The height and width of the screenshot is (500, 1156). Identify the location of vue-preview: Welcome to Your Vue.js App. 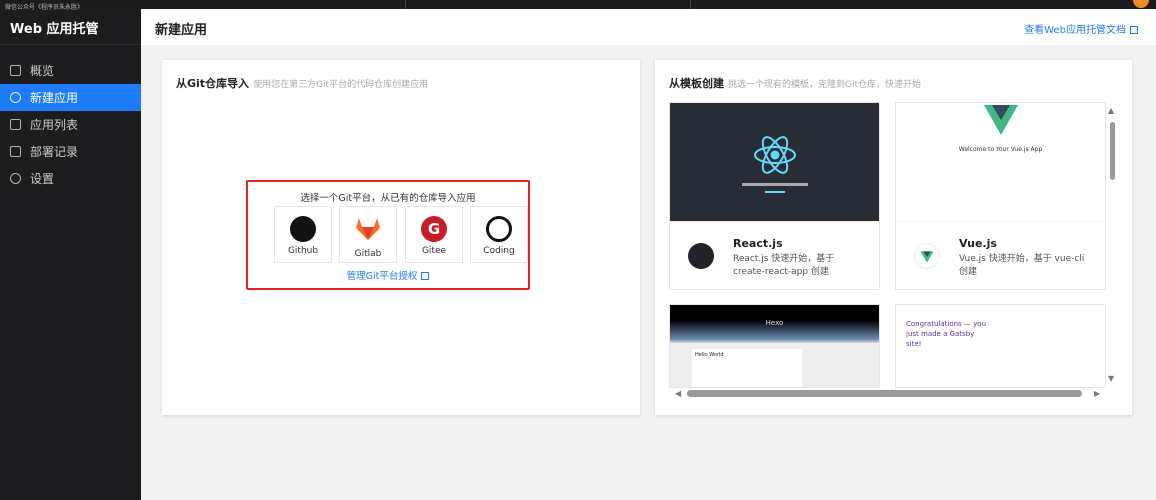
(1000, 162).